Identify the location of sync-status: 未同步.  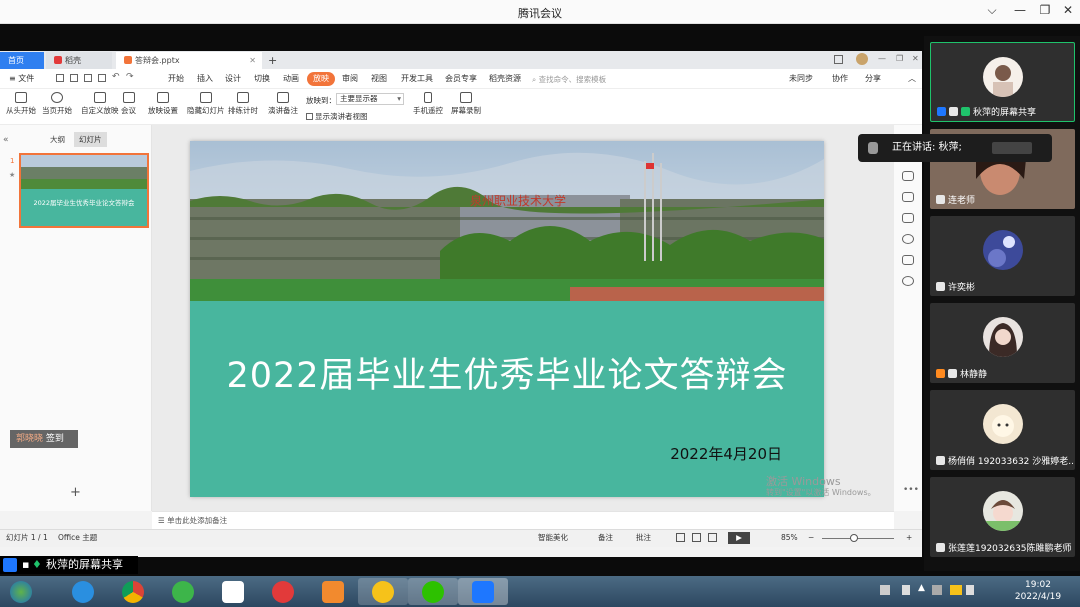
(801, 79).